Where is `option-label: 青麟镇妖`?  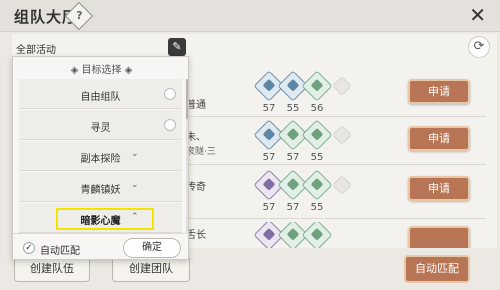 option-label: 青麟镇妖 is located at coordinates (100, 190).